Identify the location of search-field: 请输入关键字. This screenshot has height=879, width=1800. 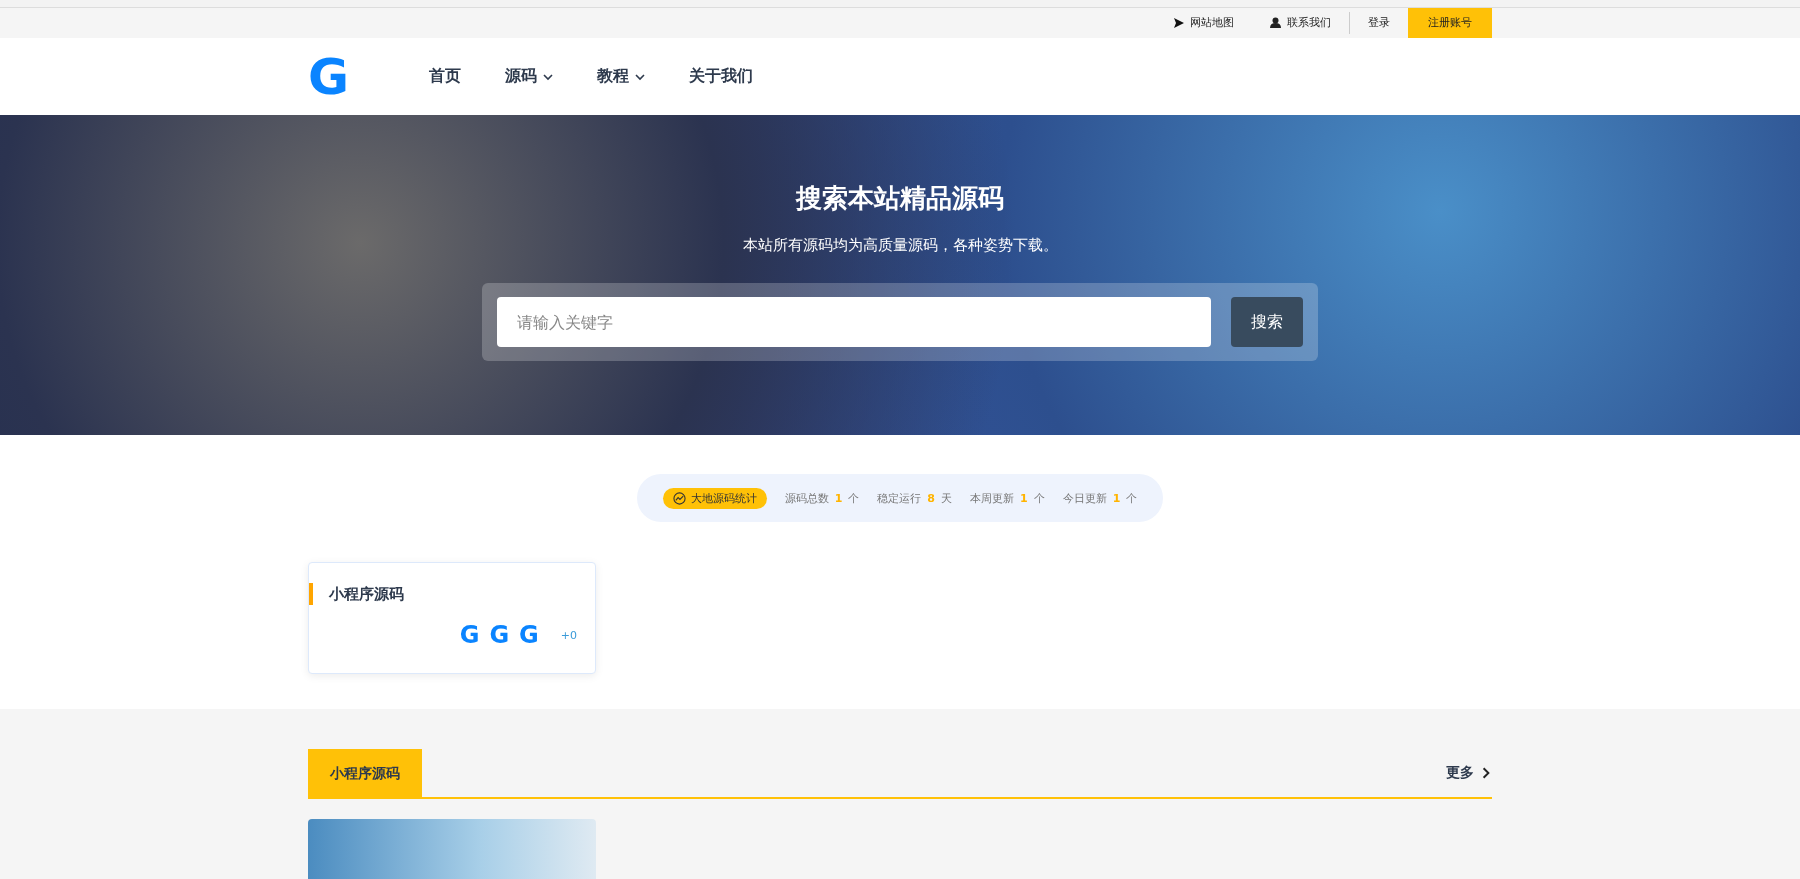
(854, 322).